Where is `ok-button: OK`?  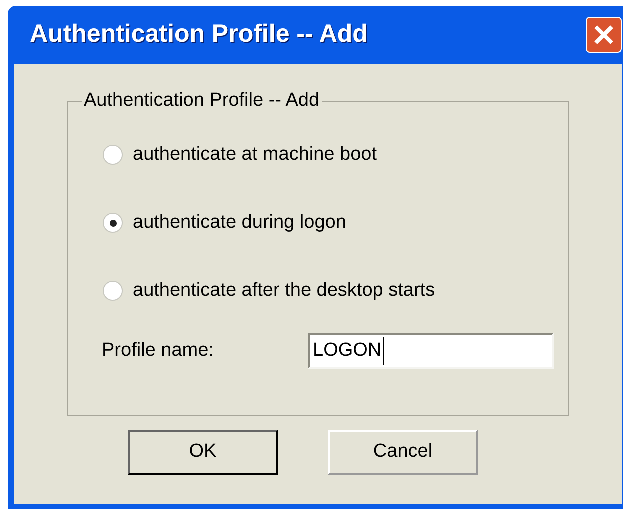
ok-button: OK is located at coordinates (203, 452).